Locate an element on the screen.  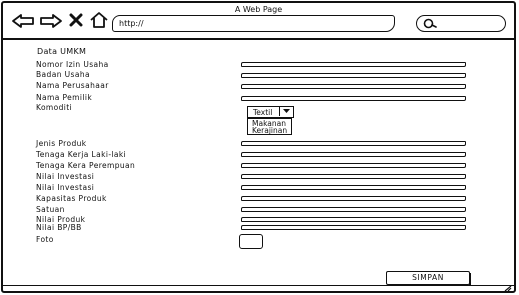
label-tenaga-kera-perempuan: Tenaga Kera Perempuan is located at coordinates (86, 165).